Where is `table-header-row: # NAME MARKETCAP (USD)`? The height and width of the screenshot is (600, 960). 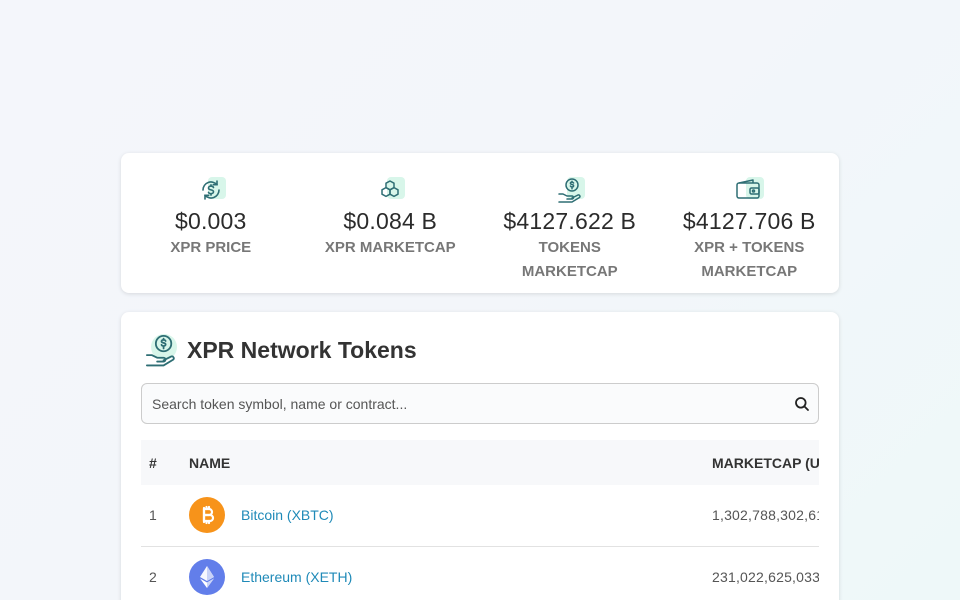
table-header-row: # NAME MARKETCAP (USD) is located at coordinates (480, 462).